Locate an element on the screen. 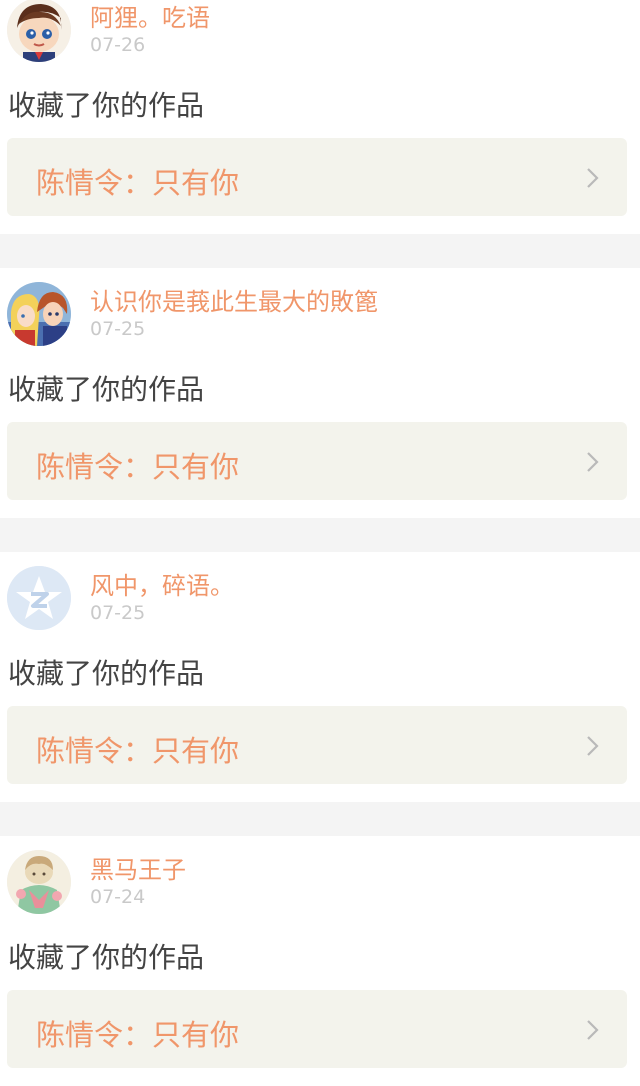 The image size is (640, 1086). timestamp: 07-24 is located at coordinates (118, 897).